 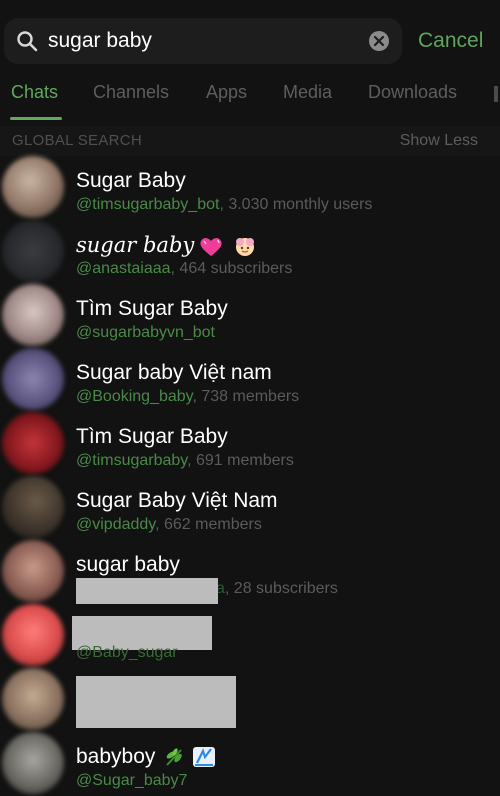 What do you see at coordinates (177, 500) in the screenshot?
I see `chat-title: Sugar Baby Việt Nam` at bounding box center [177, 500].